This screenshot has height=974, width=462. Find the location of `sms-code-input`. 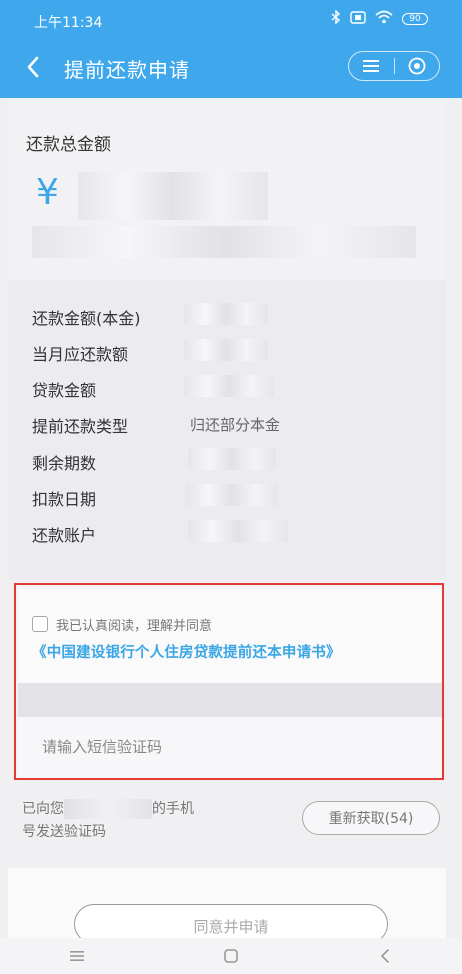

sms-code-input is located at coordinates (232, 747).